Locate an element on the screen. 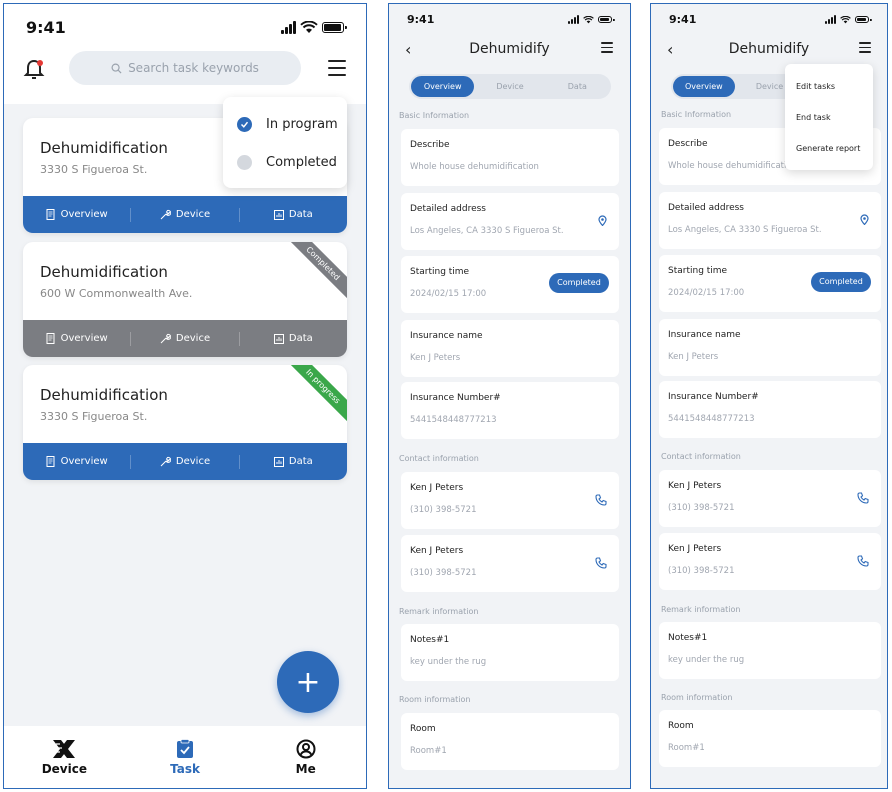 The width and height of the screenshot is (892, 792). task-action-bar: Overview Device Data is located at coordinates (185, 338).